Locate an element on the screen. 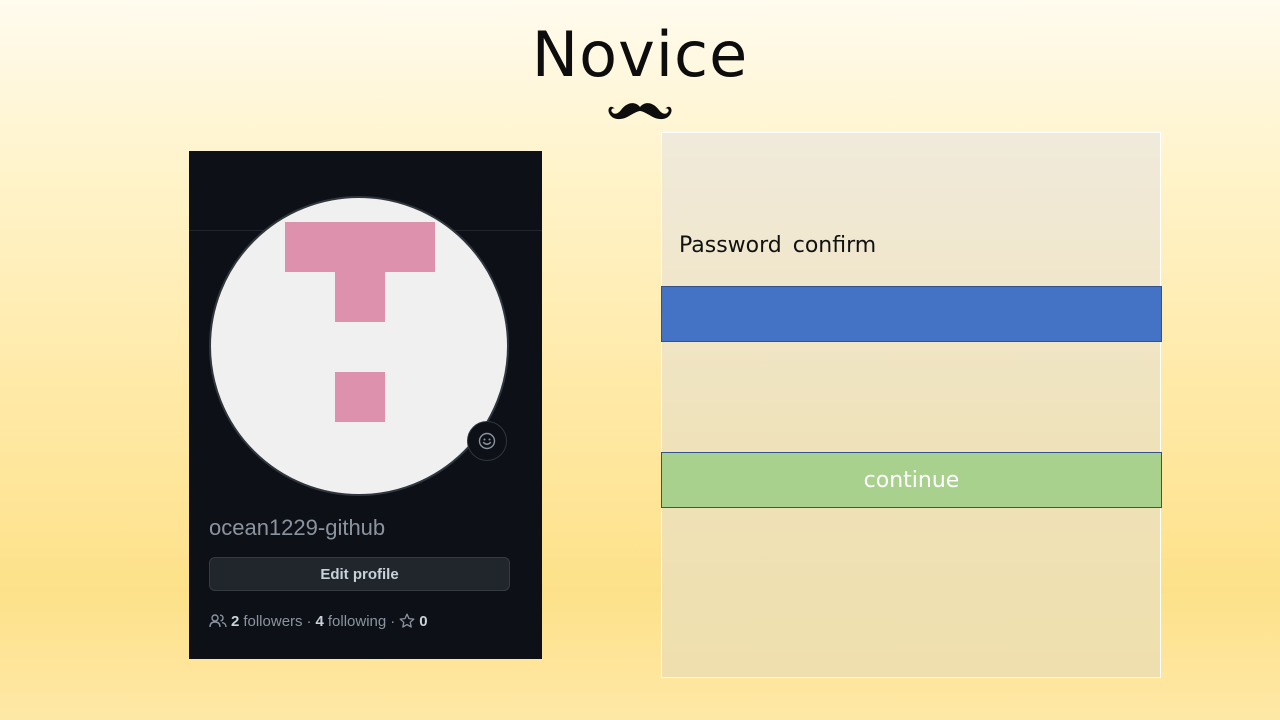  avatar is located at coordinates (359, 346).